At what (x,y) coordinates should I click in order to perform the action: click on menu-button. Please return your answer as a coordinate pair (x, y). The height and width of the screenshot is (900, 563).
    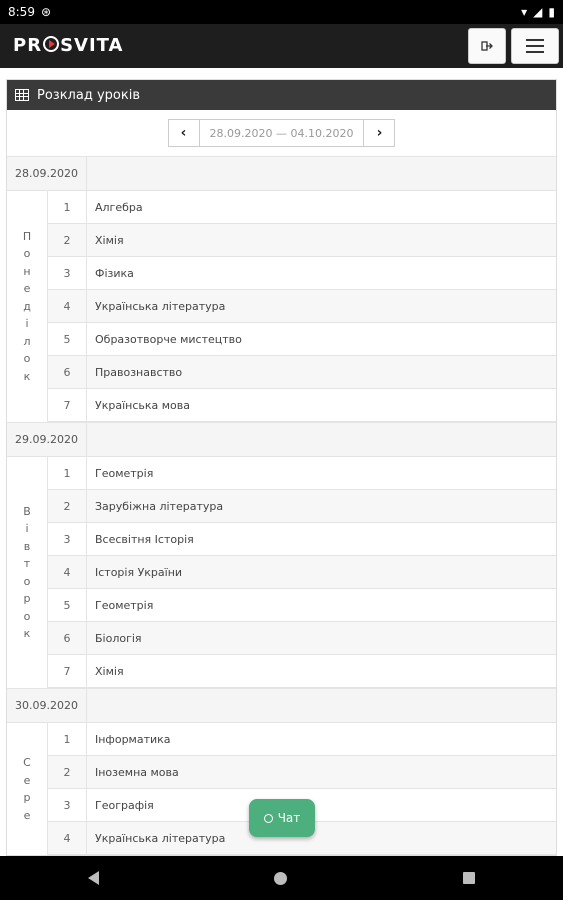
    Looking at the image, I should click on (535, 46).